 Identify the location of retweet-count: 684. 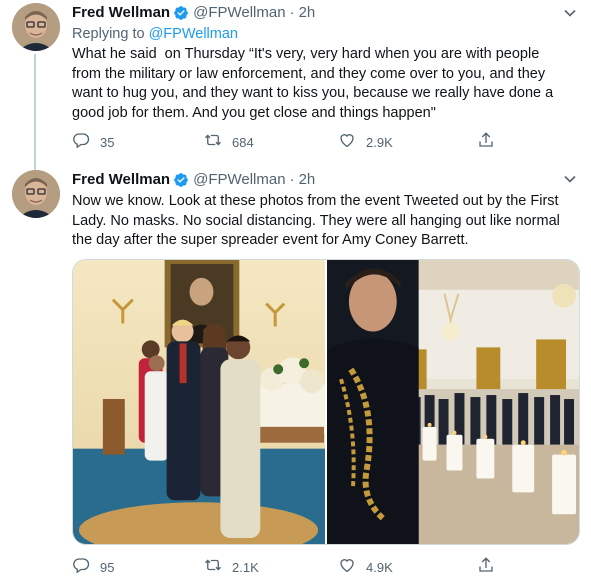
(243, 142).